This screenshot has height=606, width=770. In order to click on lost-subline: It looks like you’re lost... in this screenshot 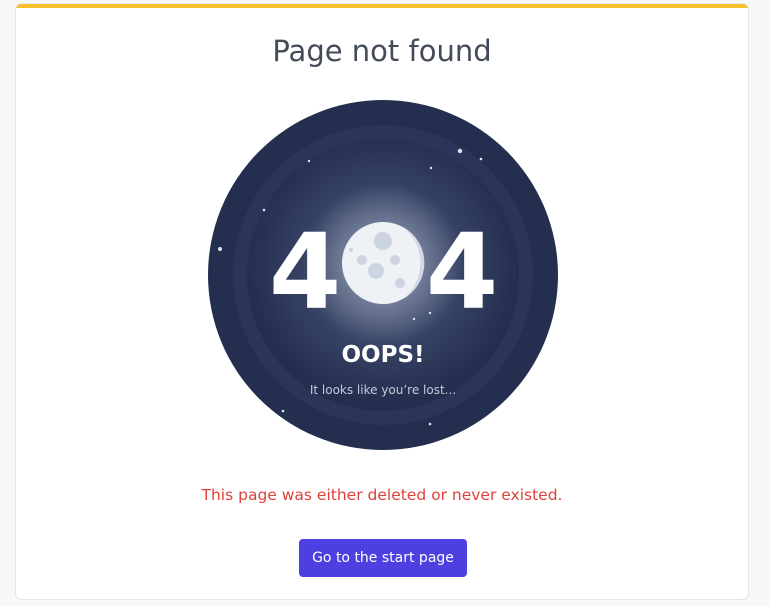, I will do `click(383, 390)`.